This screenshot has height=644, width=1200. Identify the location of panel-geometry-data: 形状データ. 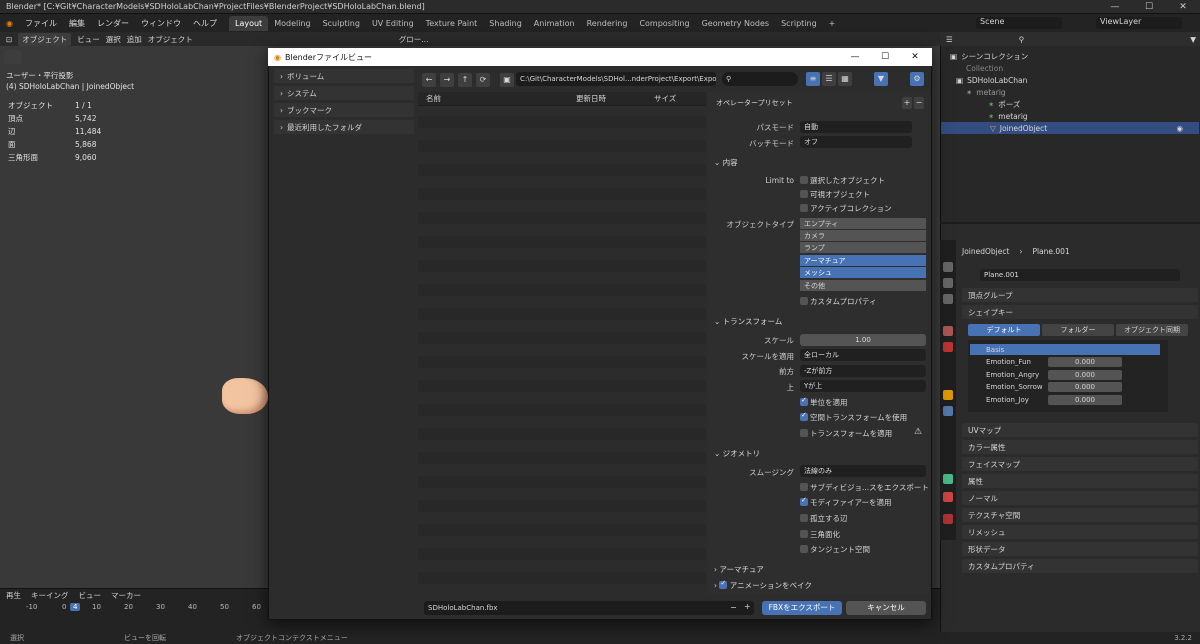
(1080, 549).